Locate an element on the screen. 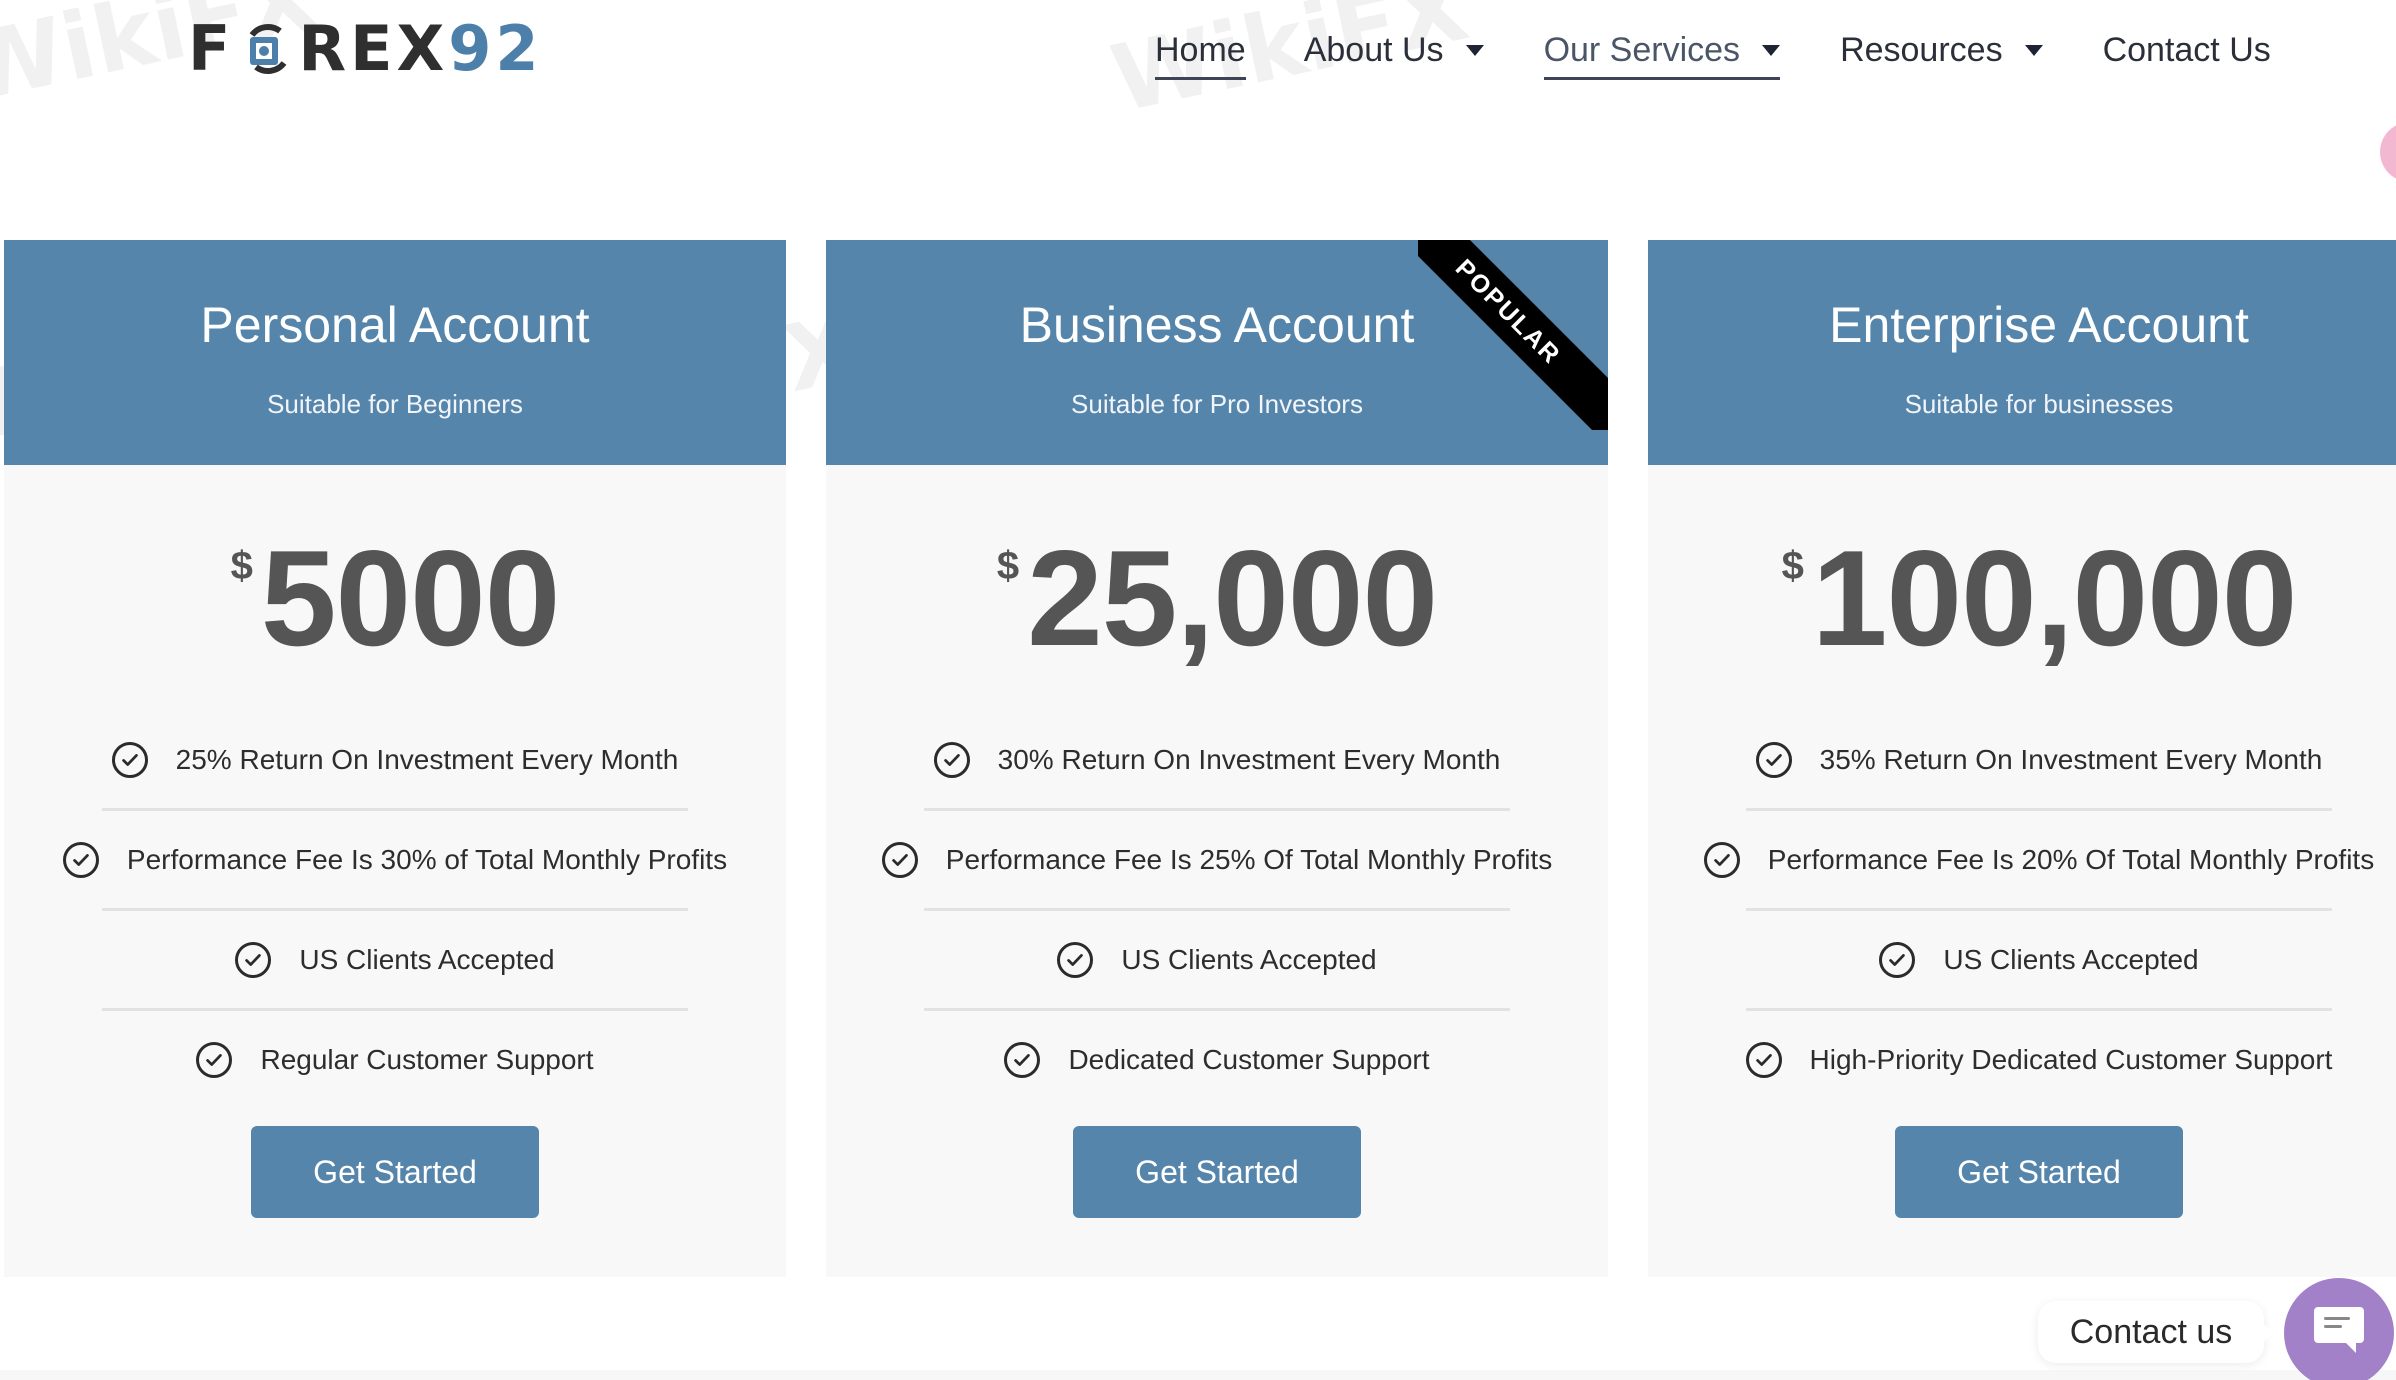  logo-number: 92 is located at coordinates (495, 48).